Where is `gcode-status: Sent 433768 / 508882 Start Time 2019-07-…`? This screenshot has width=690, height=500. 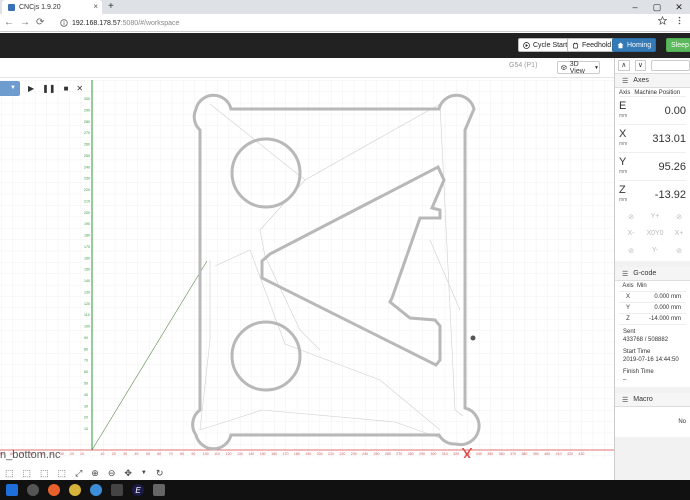
gcode-status: Sent 433768 / 508882 Start Time 2019-07-… is located at coordinates (652, 356).